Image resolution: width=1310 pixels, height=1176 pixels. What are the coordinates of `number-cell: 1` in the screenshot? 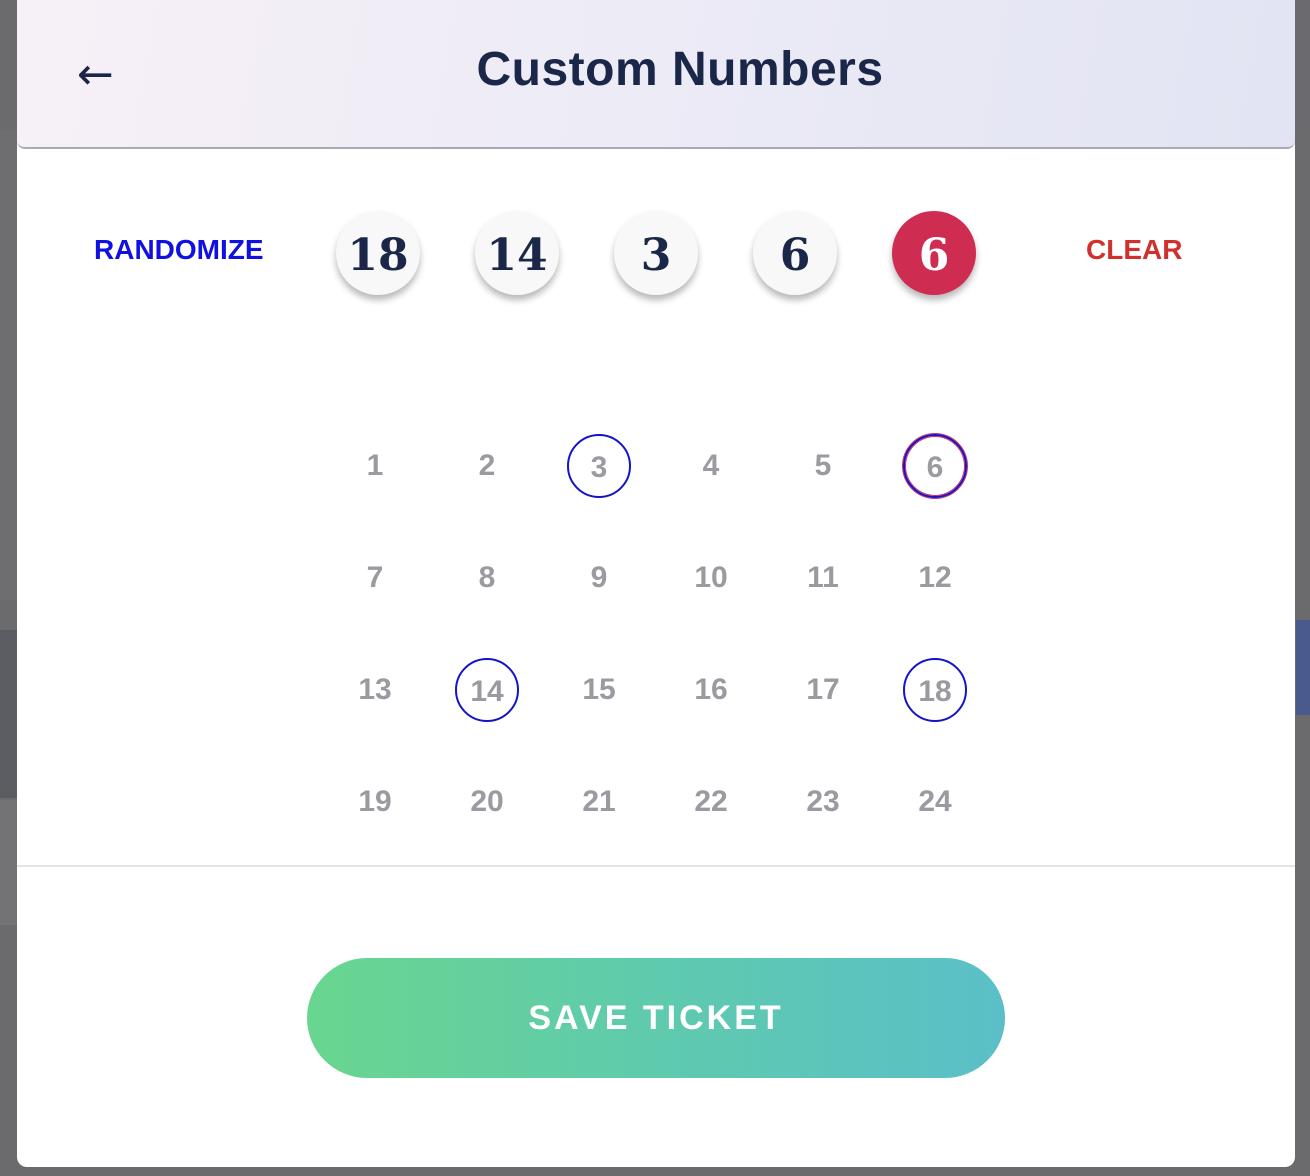 It's located at (375, 466).